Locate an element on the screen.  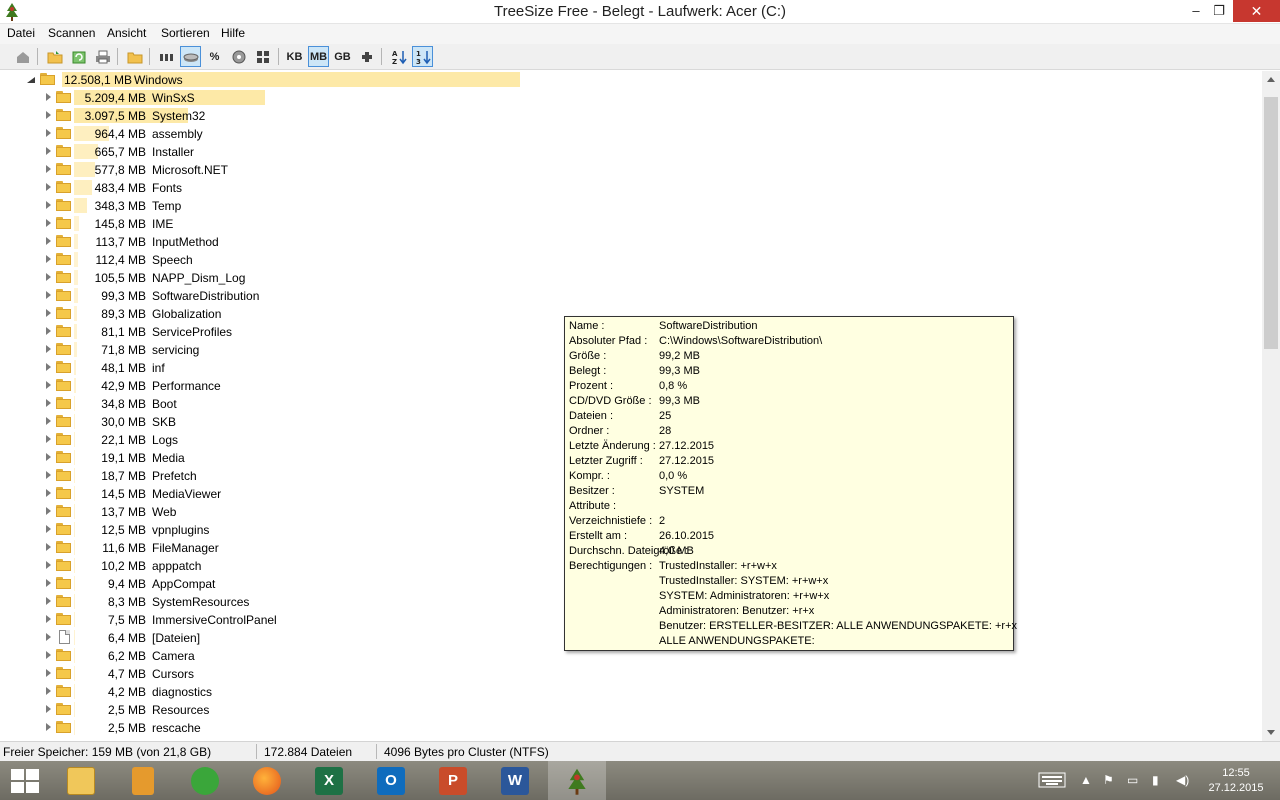
disk-space-icon is located at coordinates (238, 56).